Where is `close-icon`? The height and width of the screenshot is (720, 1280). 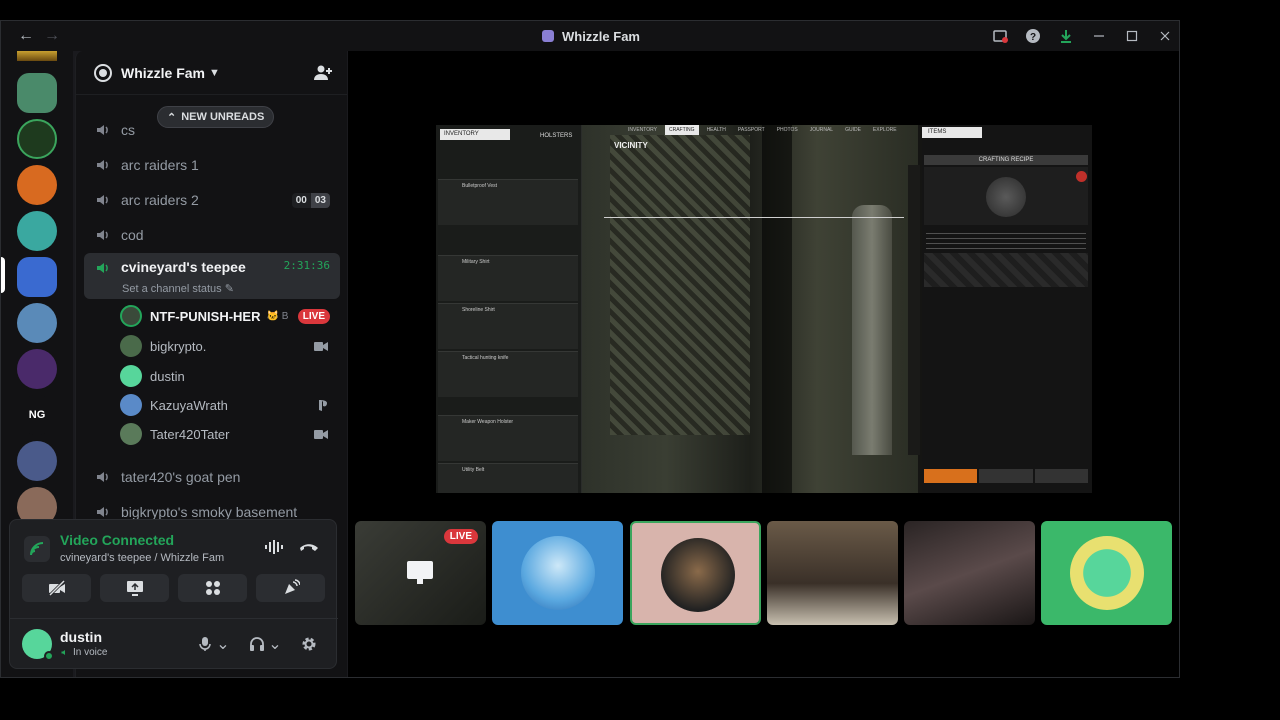 close-icon is located at coordinates (1163, 36).